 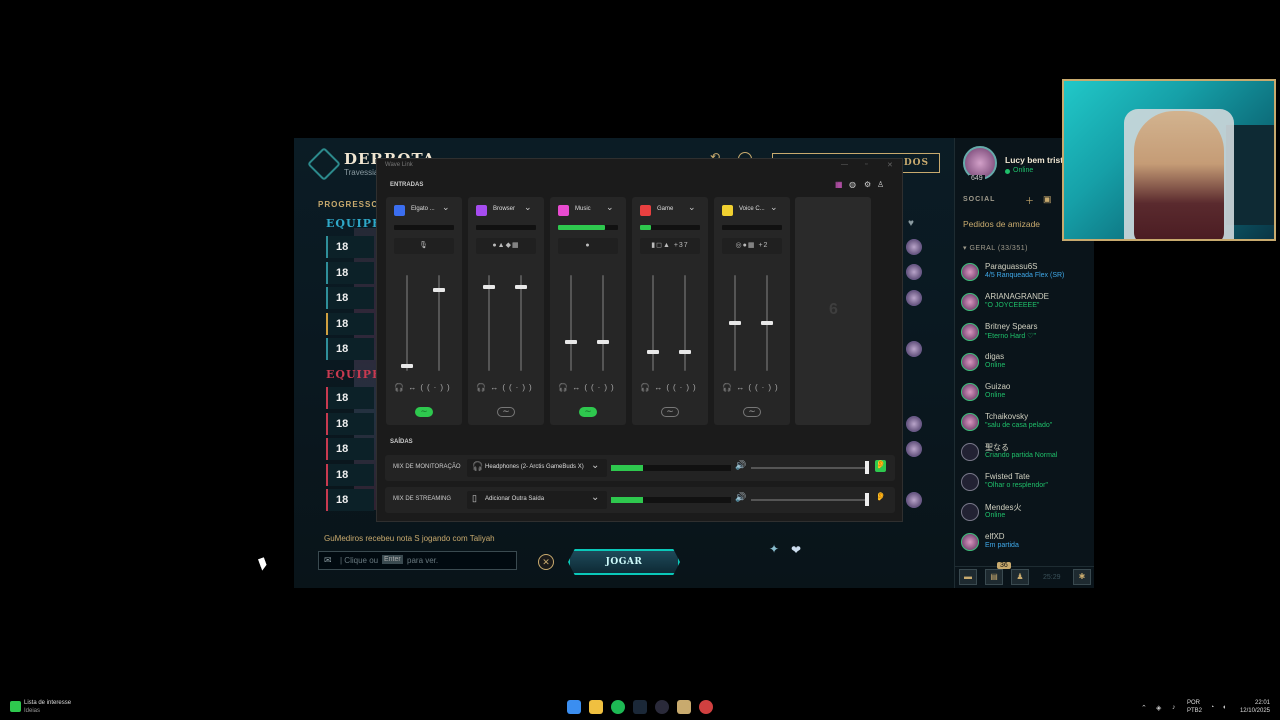 I want to click on chevron-up-icon: ⌃, so click(x=1144, y=708).